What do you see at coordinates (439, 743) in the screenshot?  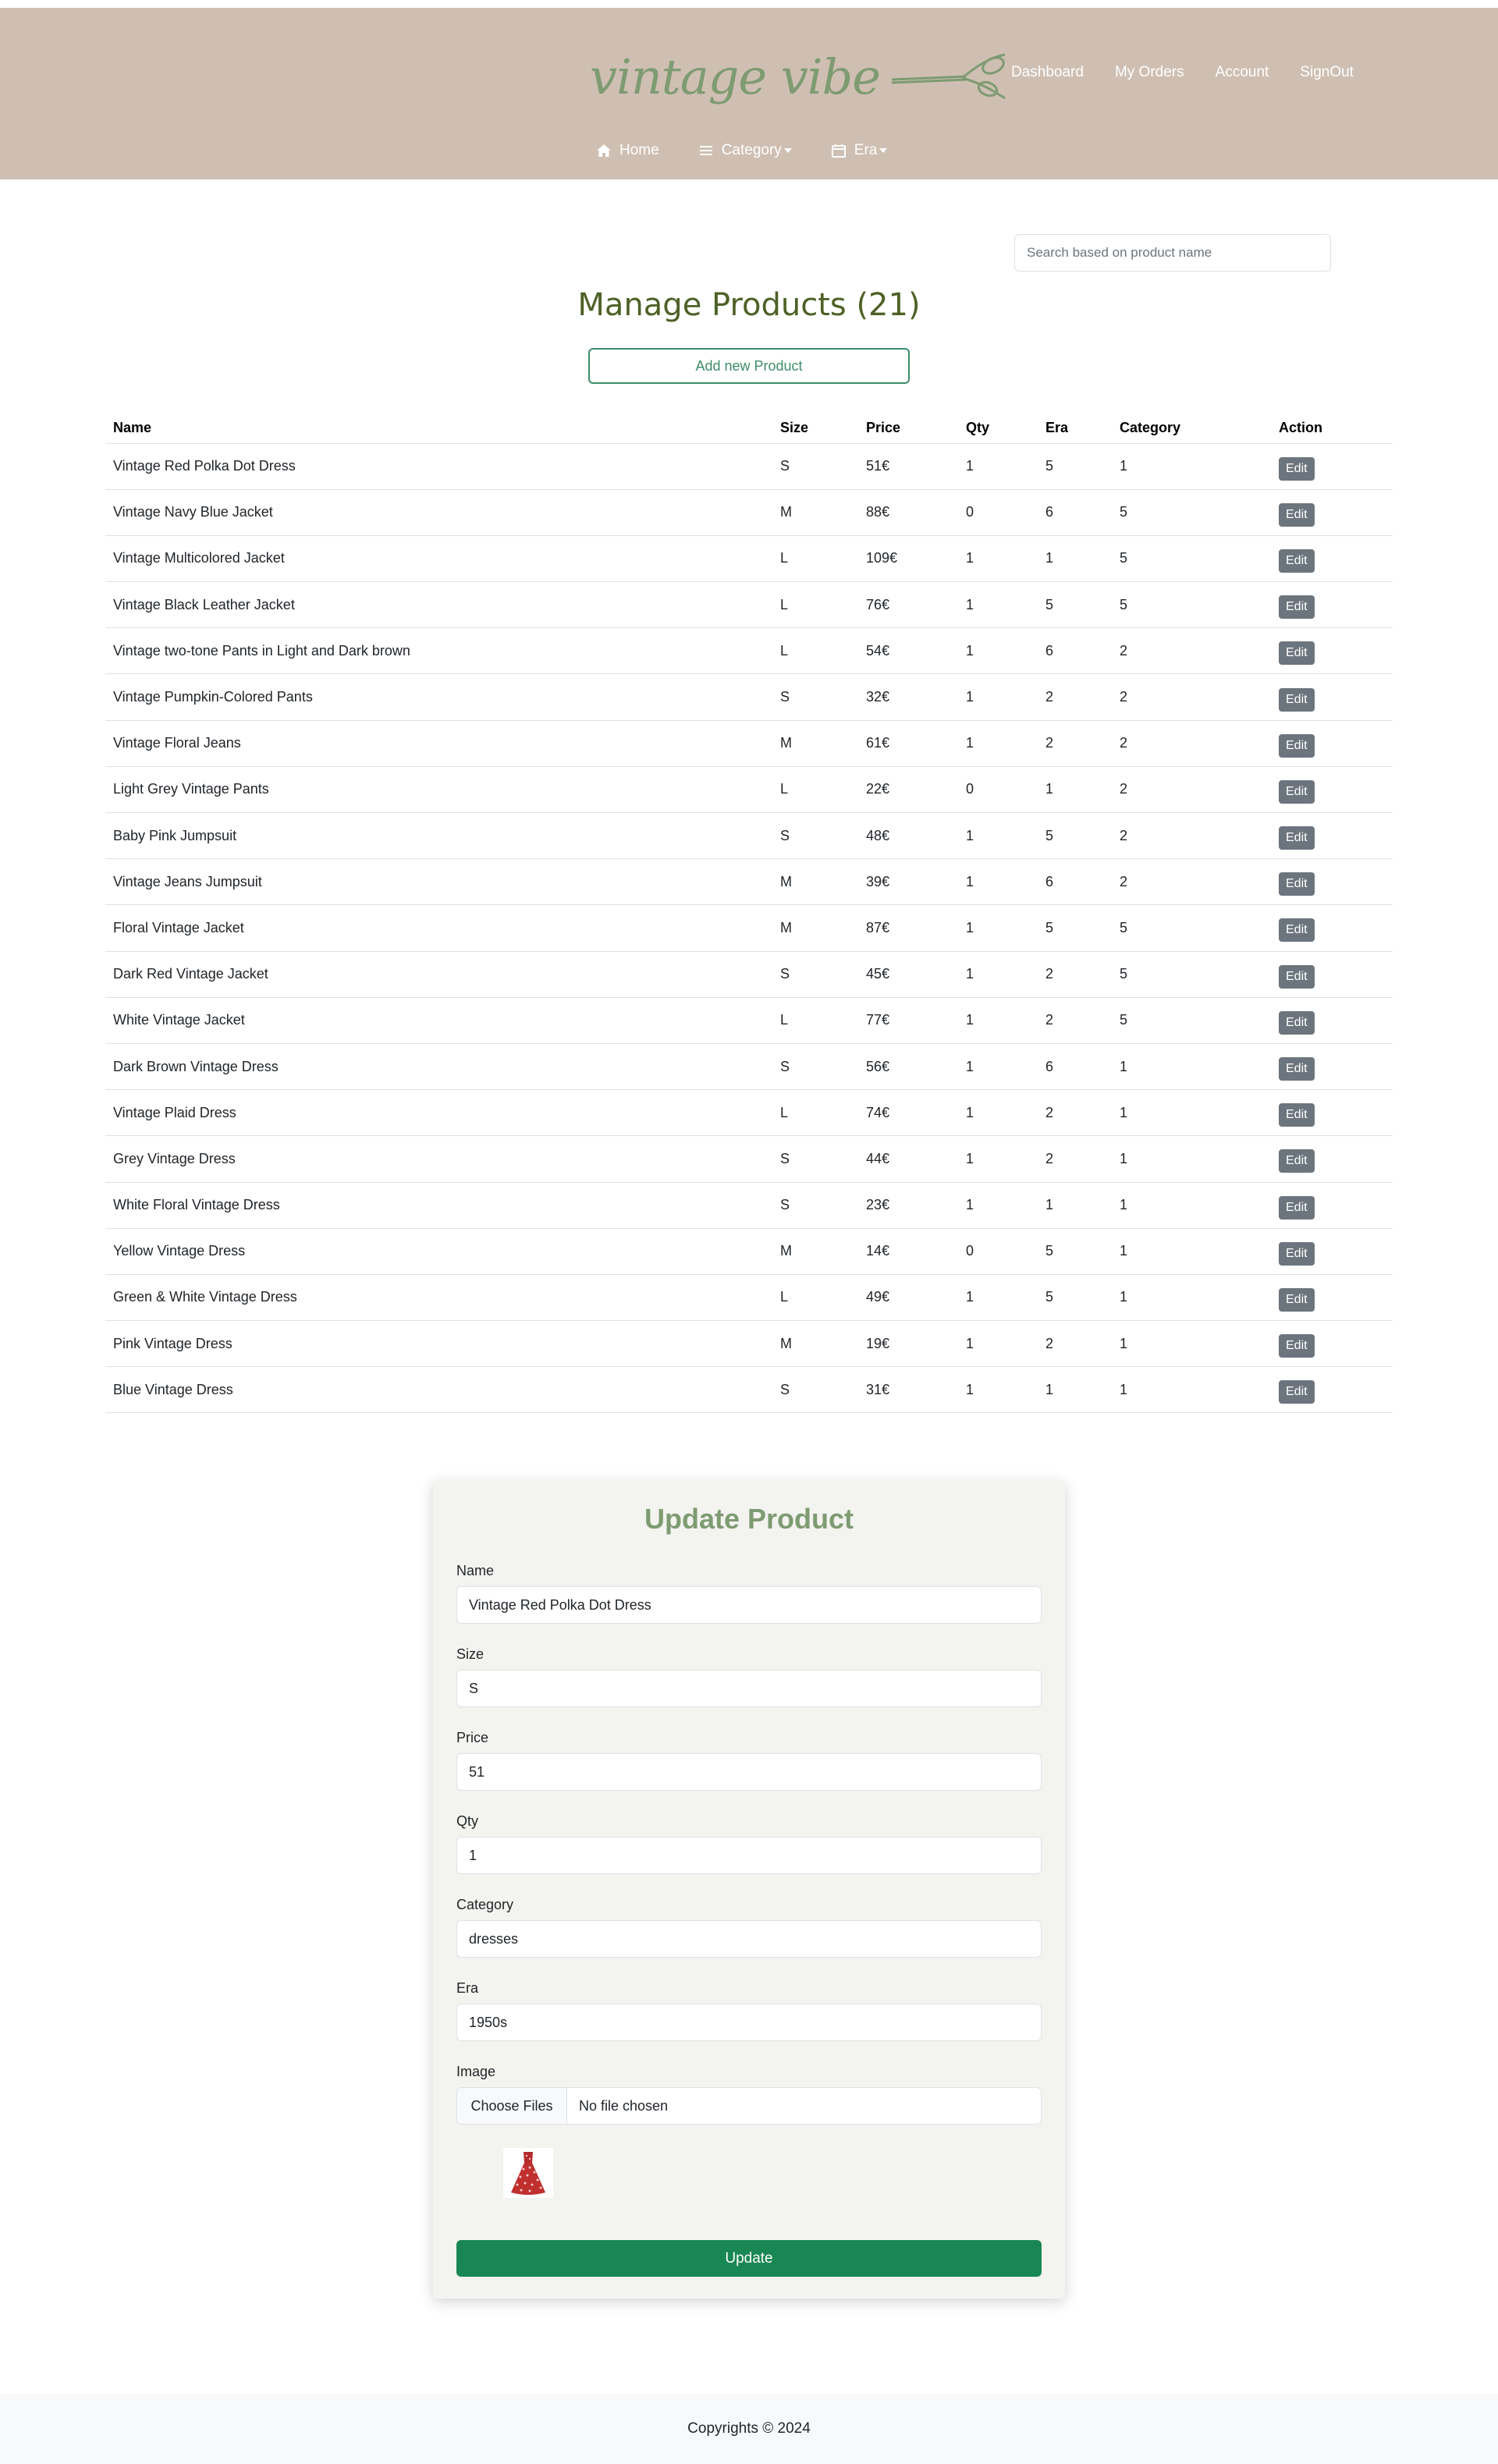 I see `cell-name: Vintage Floral Jeans` at bounding box center [439, 743].